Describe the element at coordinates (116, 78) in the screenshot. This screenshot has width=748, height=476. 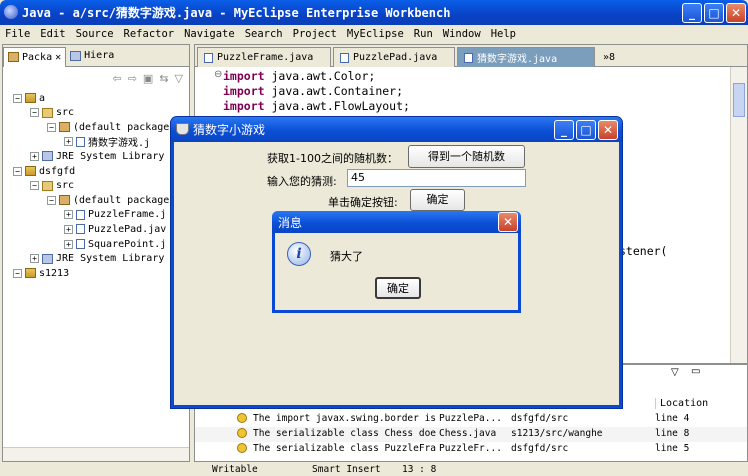
I see `back-arrow-icon: ⇦` at that location.